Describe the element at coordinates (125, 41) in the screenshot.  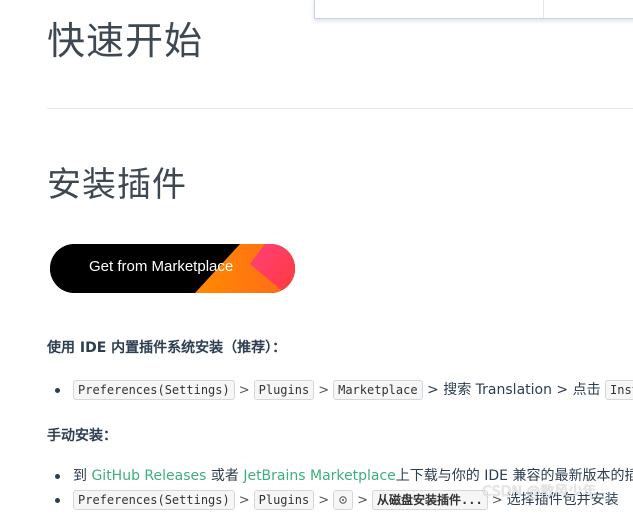
I see `page-title: 快速开始` at that location.